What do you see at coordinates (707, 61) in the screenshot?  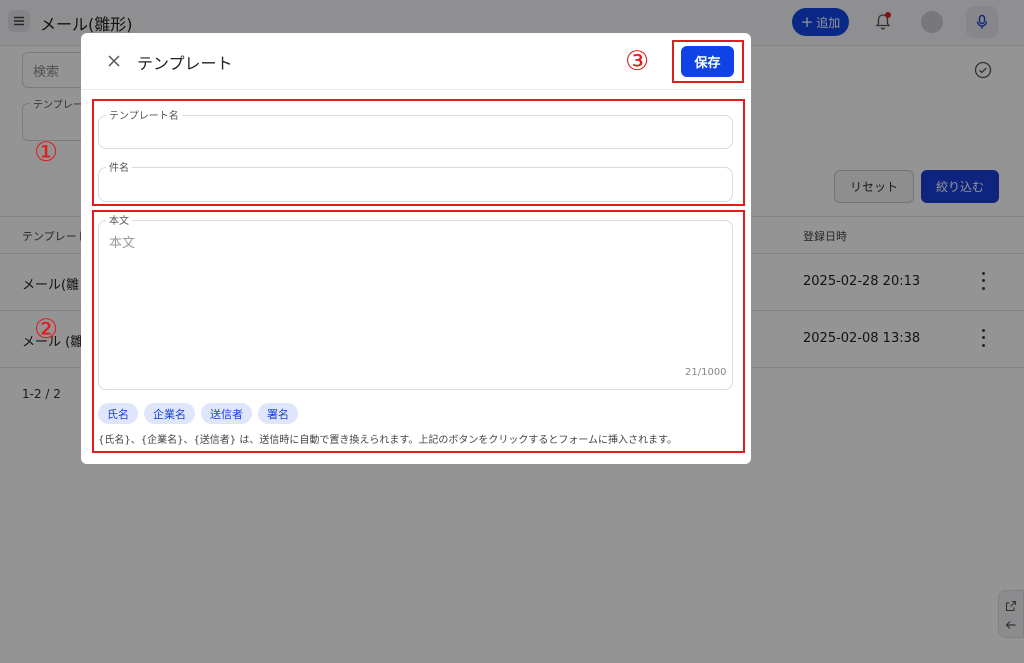 I see `save-button: 保存` at bounding box center [707, 61].